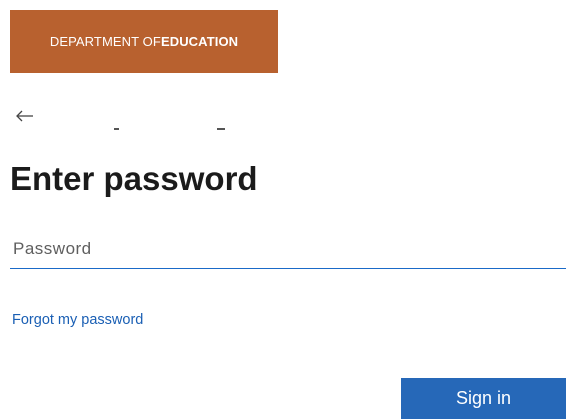  I want to click on password-field, so click(288, 250).